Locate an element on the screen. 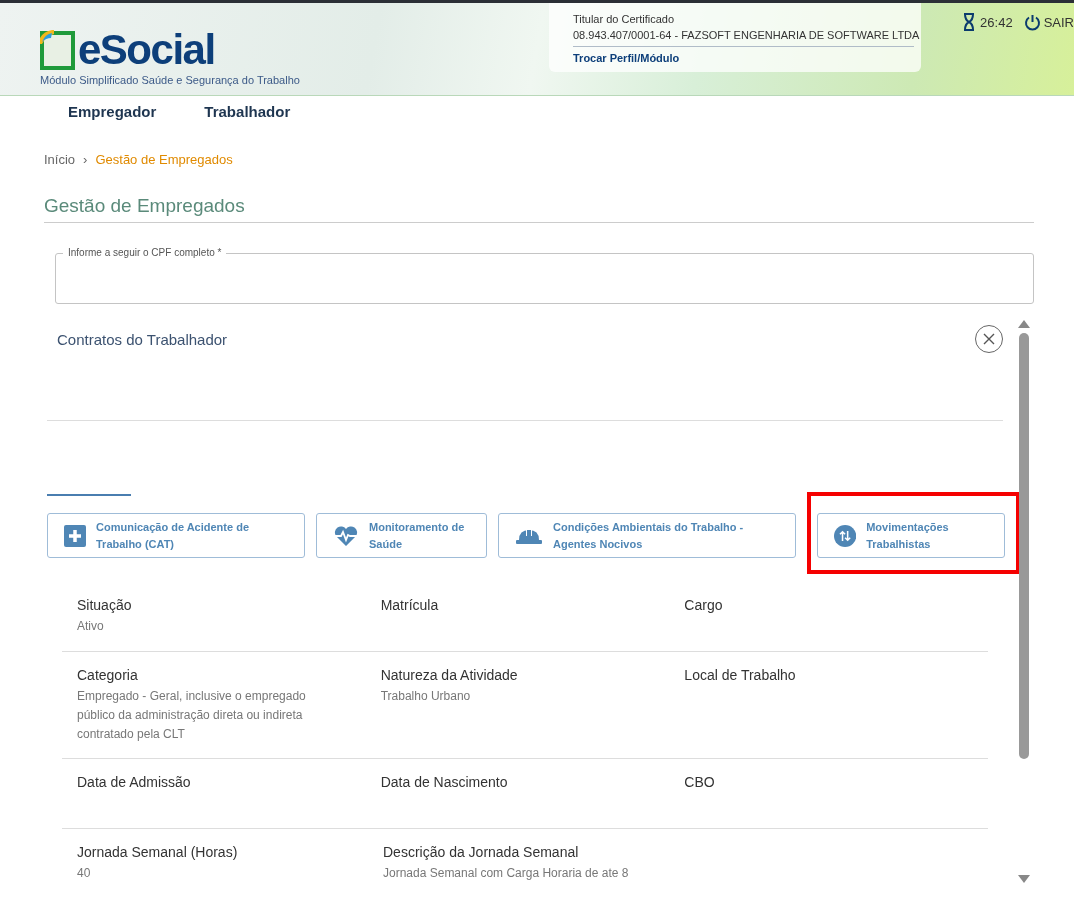 This screenshot has height=912, width=1074. heartbeat-icon is located at coordinates (346, 535).